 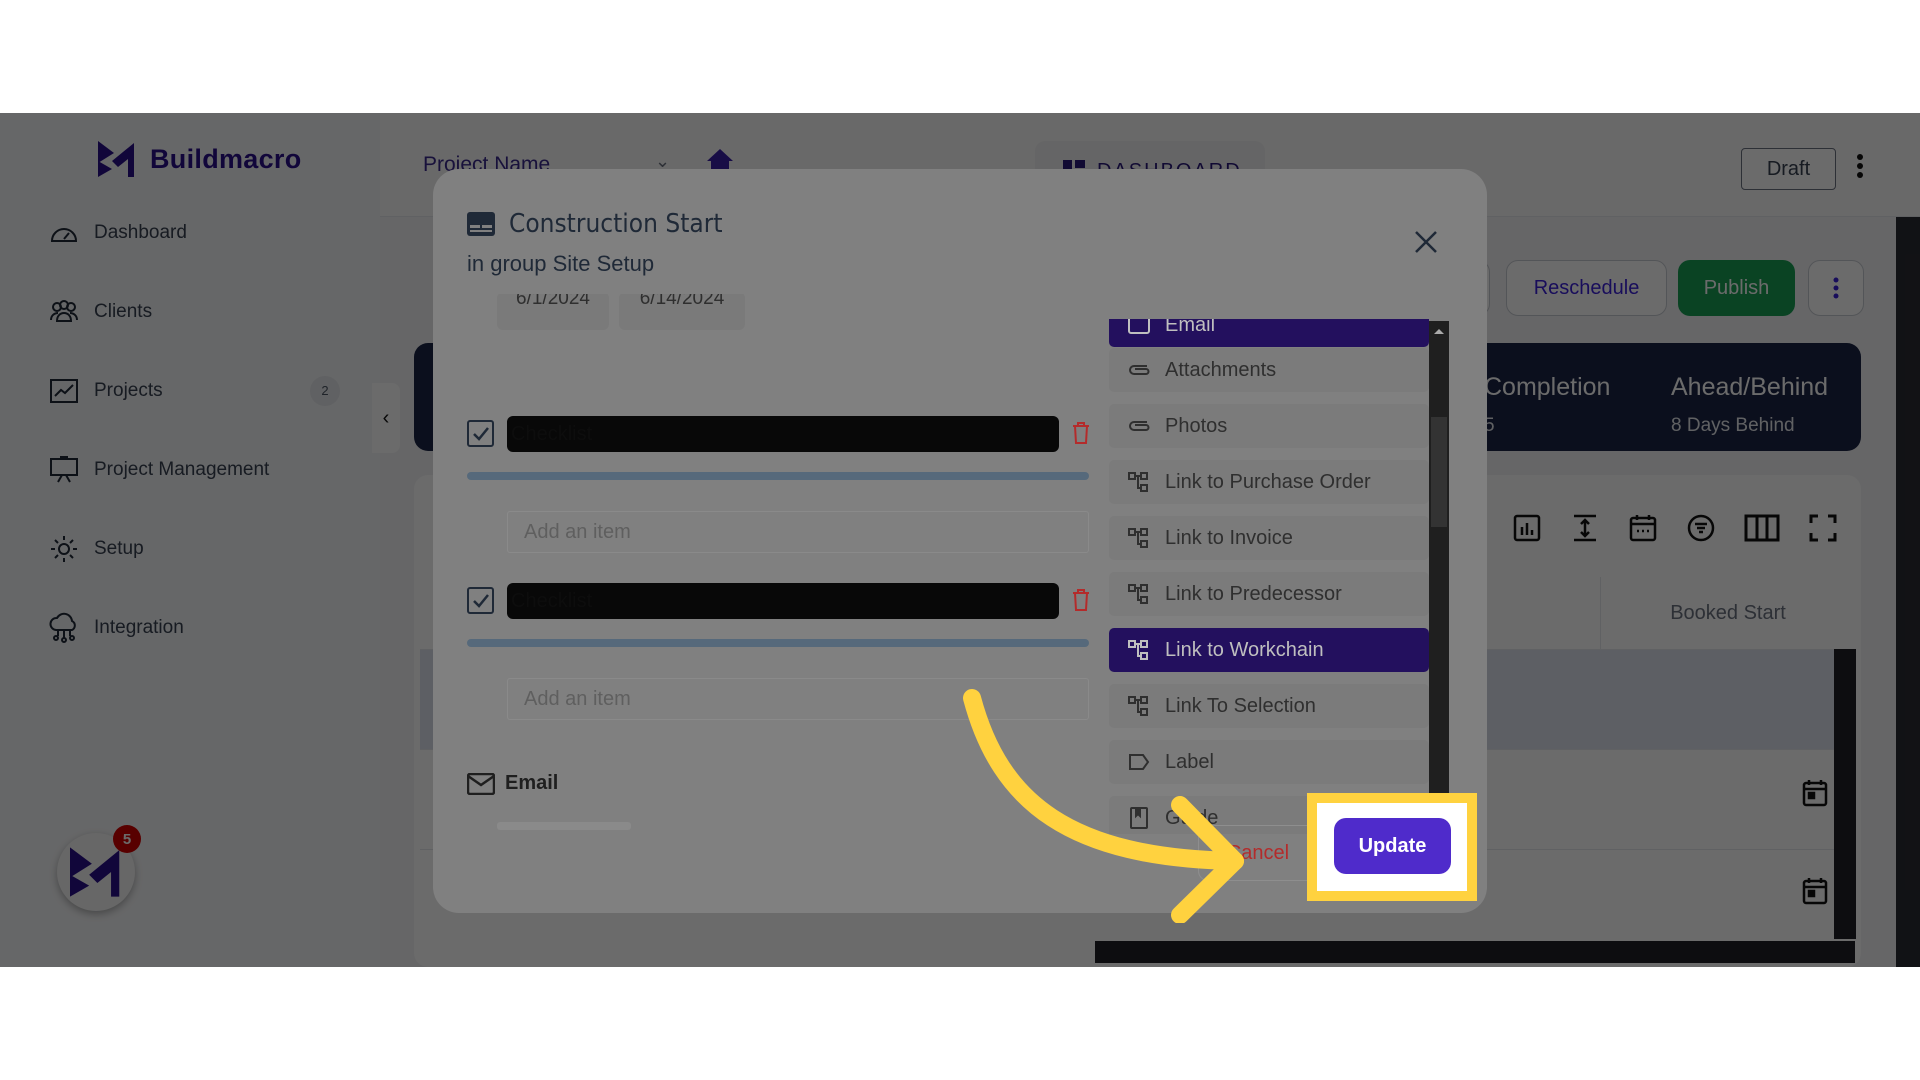 What do you see at coordinates (1439, 576) in the screenshot?
I see `menu-scrollbar` at bounding box center [1439, 576].